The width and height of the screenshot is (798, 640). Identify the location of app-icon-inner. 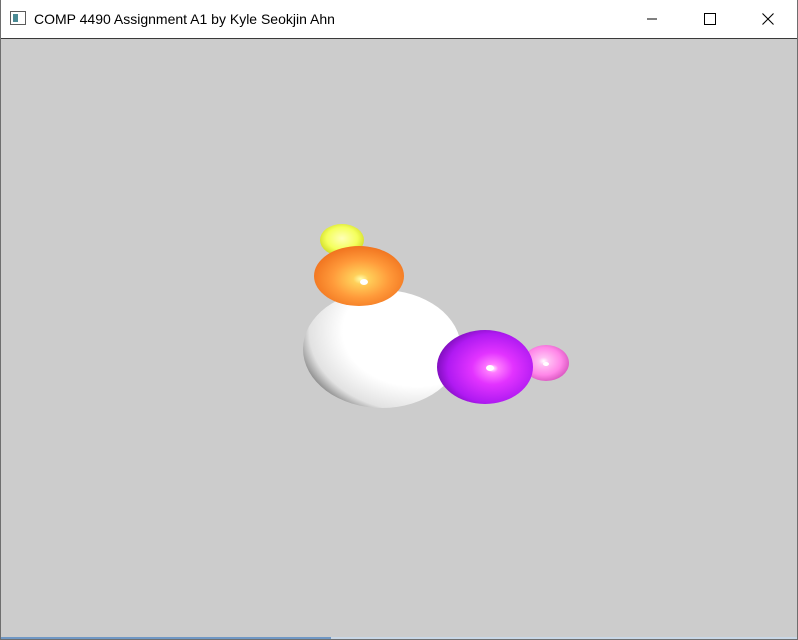
(15, 18).